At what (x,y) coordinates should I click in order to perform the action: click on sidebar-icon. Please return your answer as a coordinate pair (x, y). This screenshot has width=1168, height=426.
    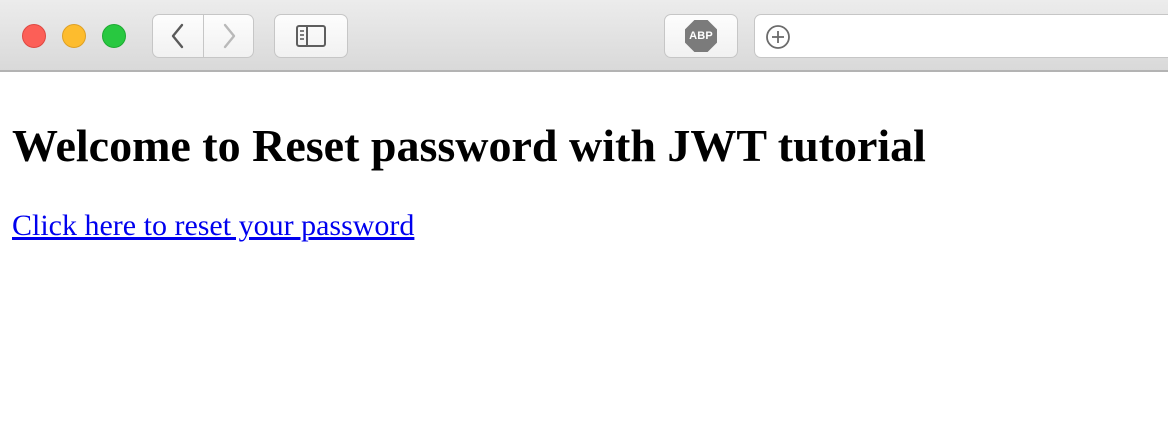
    Looking at the image, I should click on (311, 36).